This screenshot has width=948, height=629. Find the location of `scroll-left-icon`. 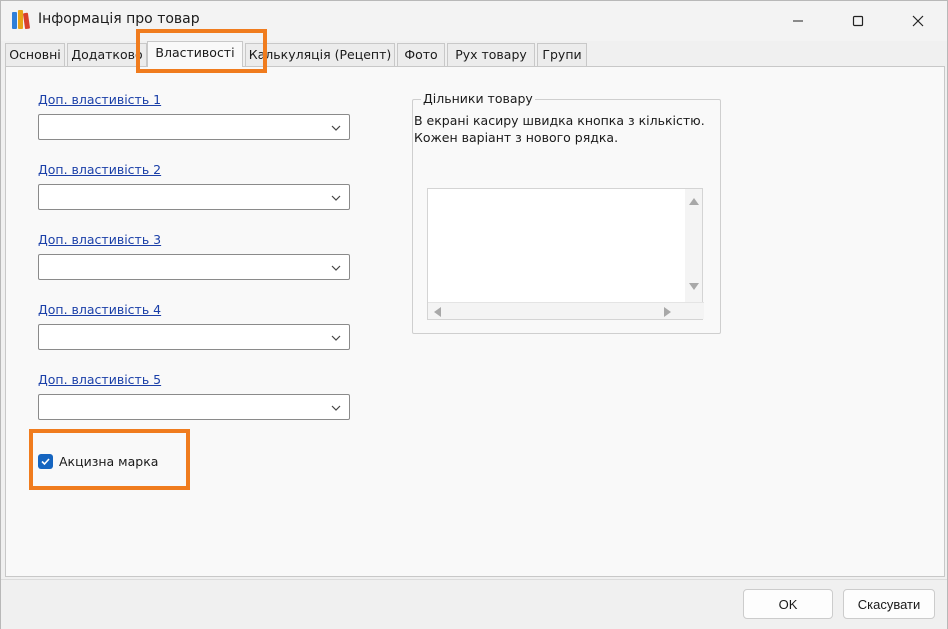

scroll-left-icon is located at coordinates (437, 312).